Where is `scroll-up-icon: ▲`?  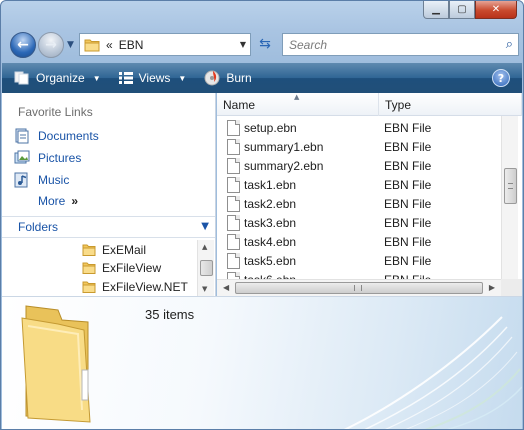
scroll-up-icon: ▲ is located at coordinates (204, 247).